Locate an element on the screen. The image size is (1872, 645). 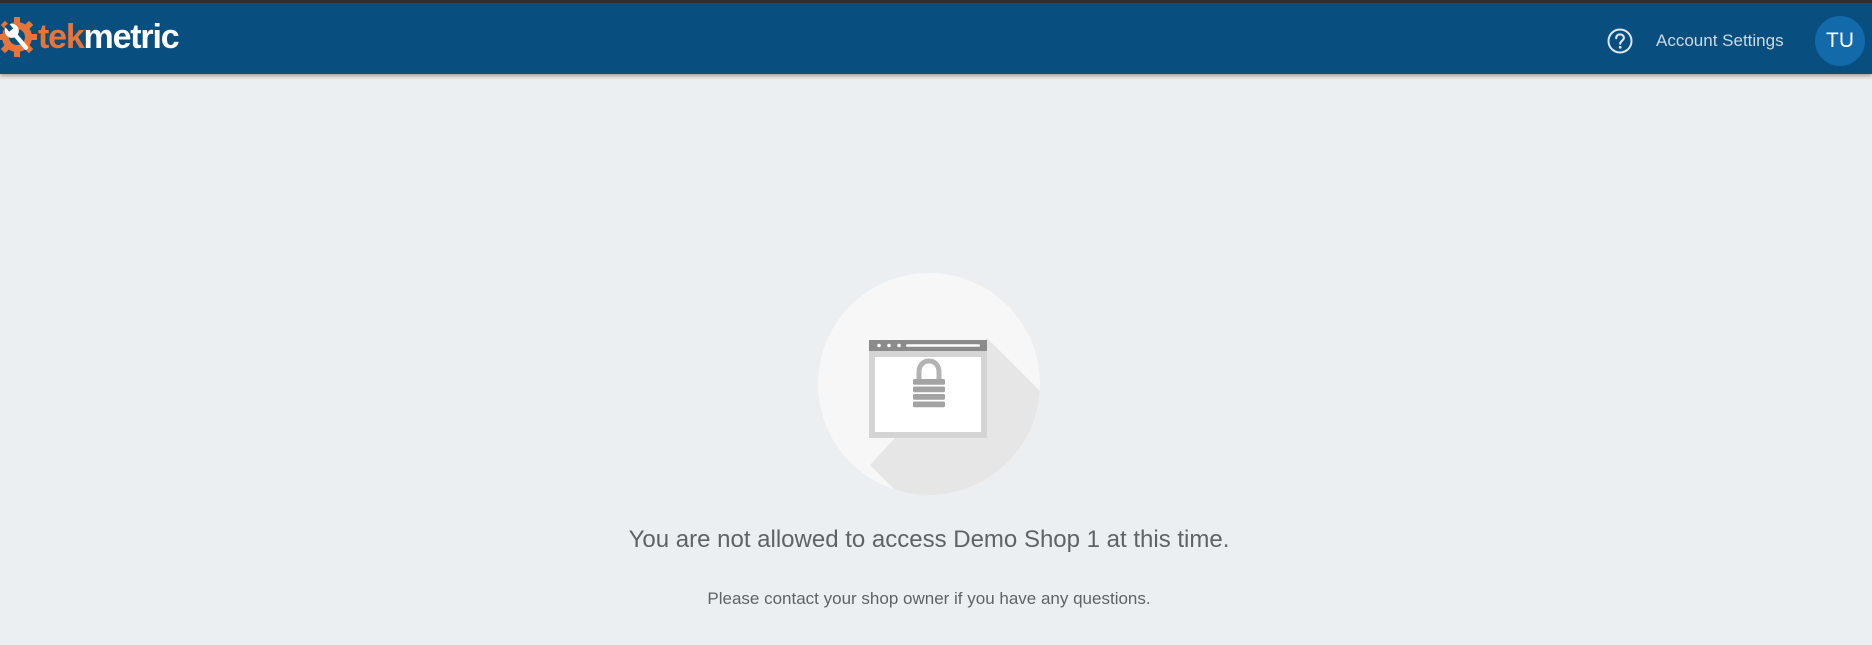
user-avatar: TU is located at coordinates (1840, 41).